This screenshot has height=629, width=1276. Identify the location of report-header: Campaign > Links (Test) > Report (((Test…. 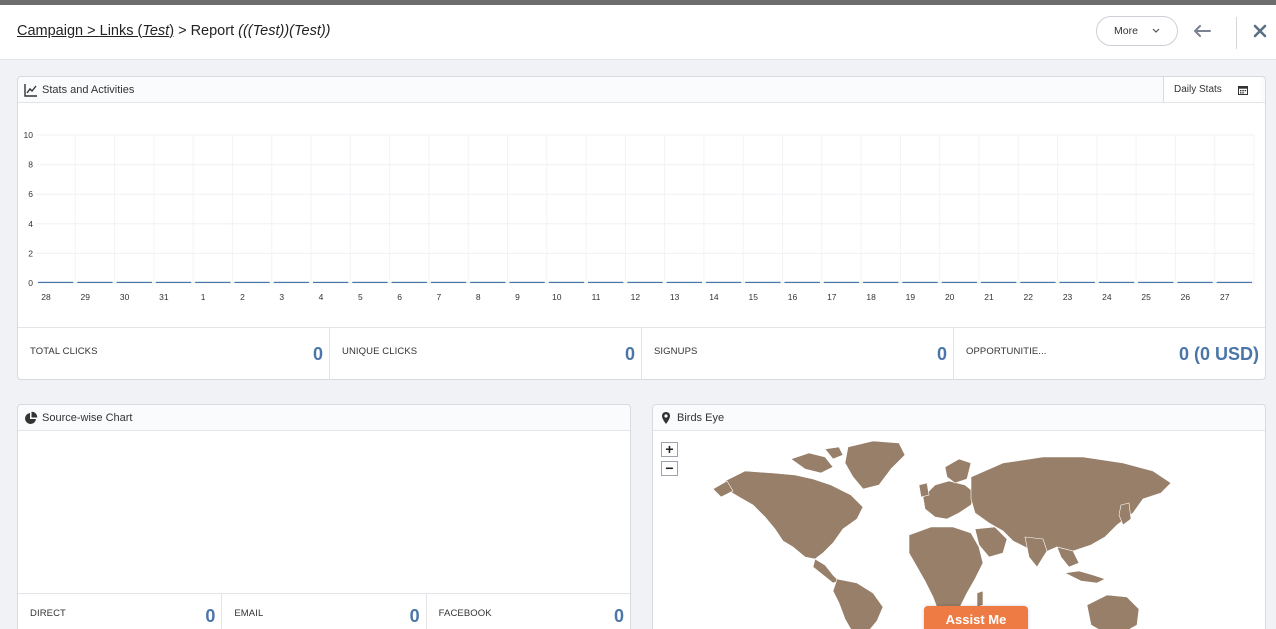
(638, 32).